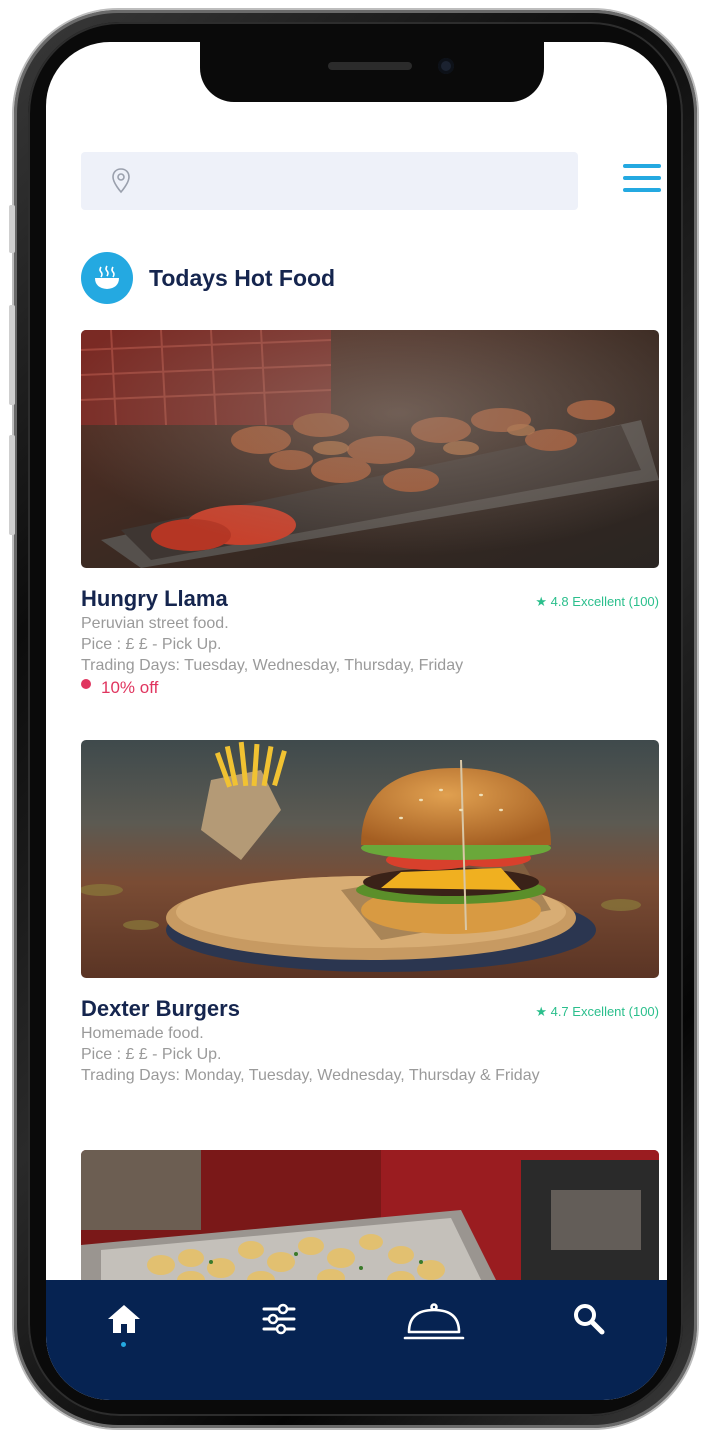  What do you see at coordinates (12, 485) in the screenshot?
I see `volume-down-button` at bounding box center [12, 485].